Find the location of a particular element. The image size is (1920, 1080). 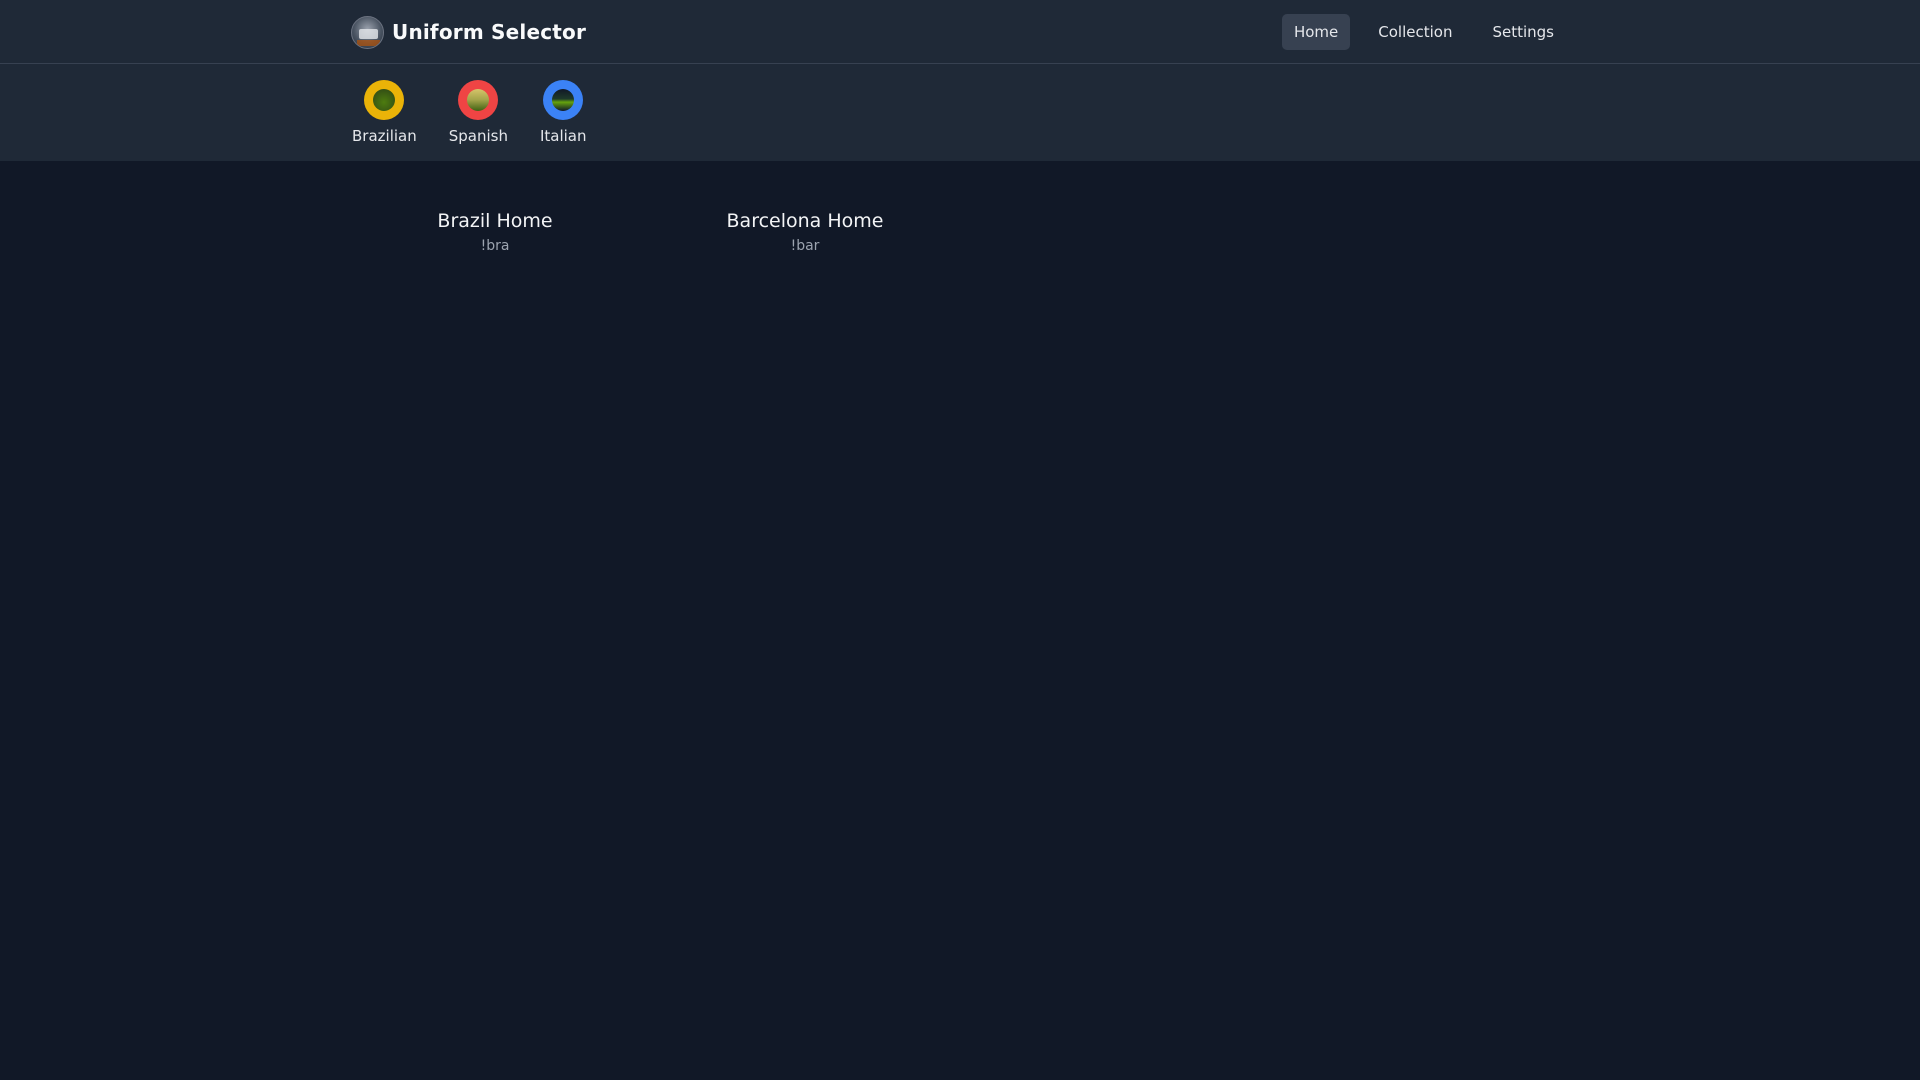

uniform-card-brazil-home: Brazil Home !bra is located at coordinates (495, 232).